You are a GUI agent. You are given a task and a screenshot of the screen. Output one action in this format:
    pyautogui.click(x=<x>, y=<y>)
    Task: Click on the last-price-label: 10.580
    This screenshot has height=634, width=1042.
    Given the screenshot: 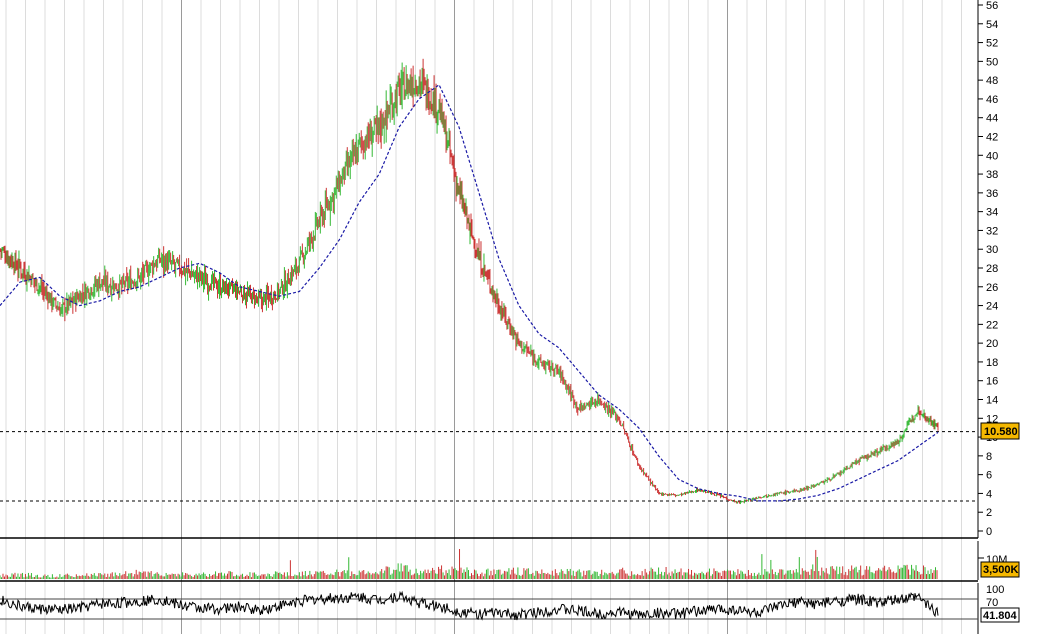 What is the action you would take?
    pyautogui.click(x=1001, y=432)
    